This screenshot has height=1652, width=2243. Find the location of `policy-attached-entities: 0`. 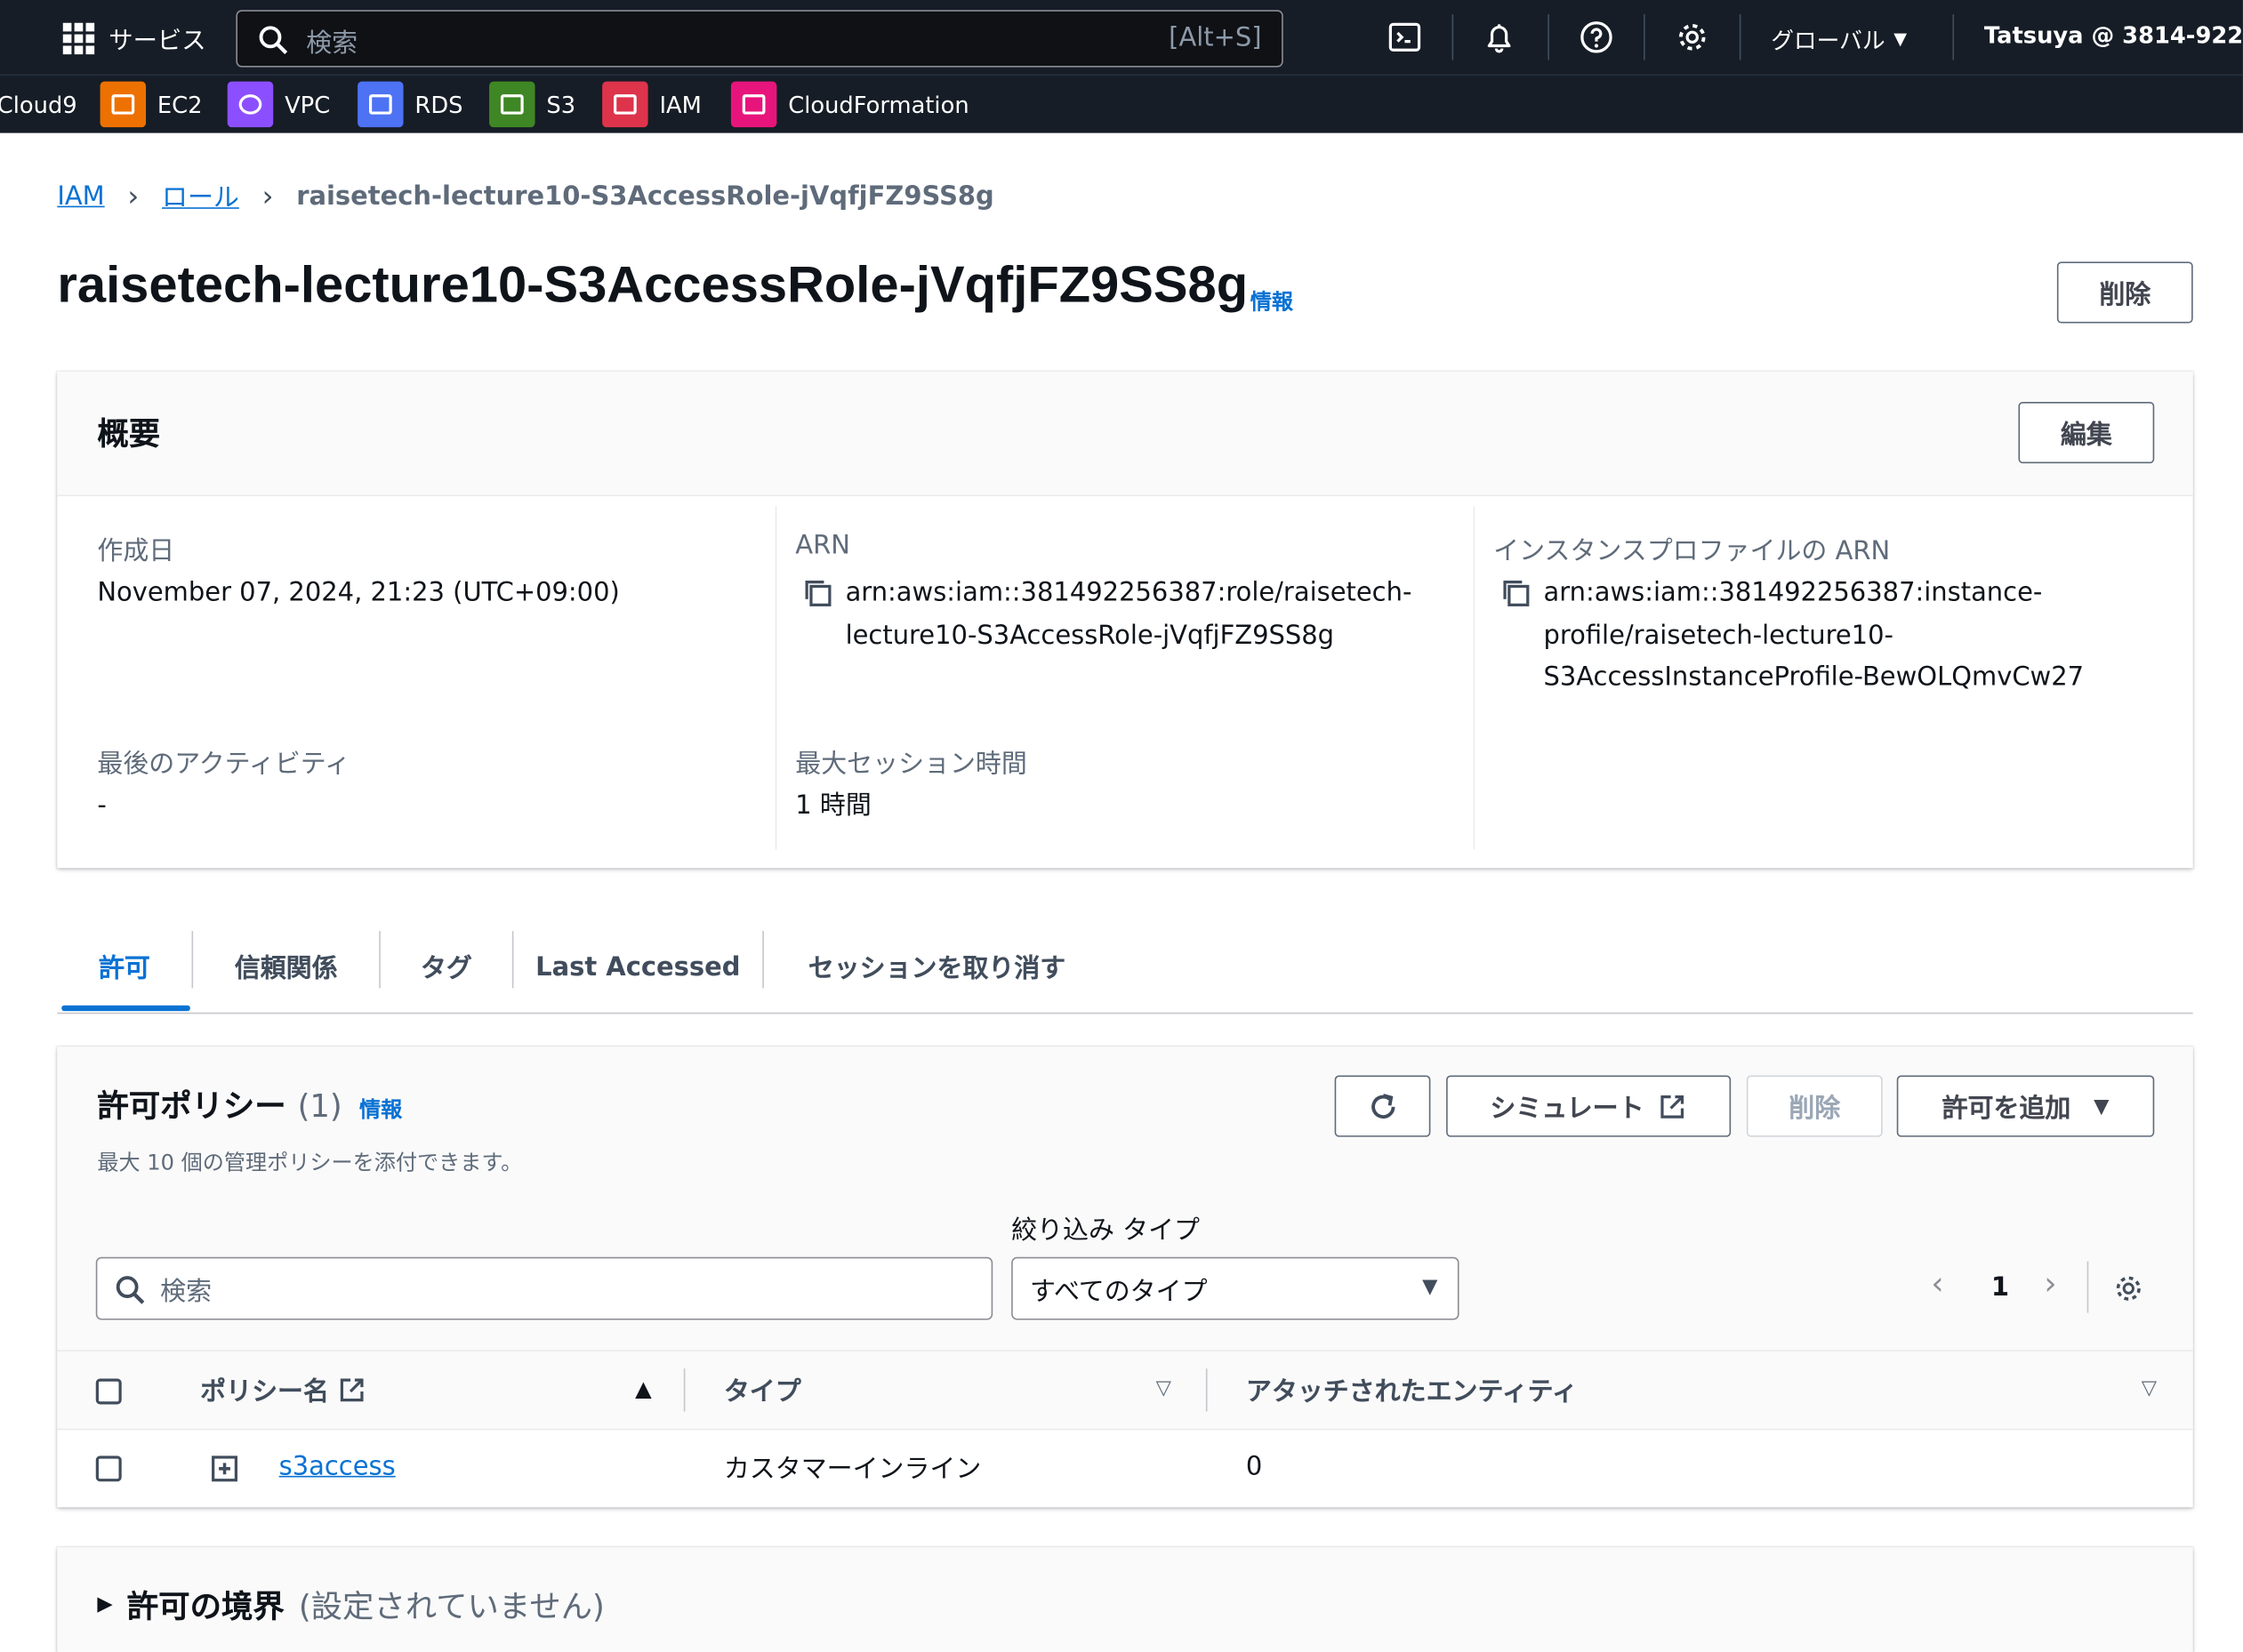

policy-attached-entities: 0 is located at coordinates (1254, 1467).